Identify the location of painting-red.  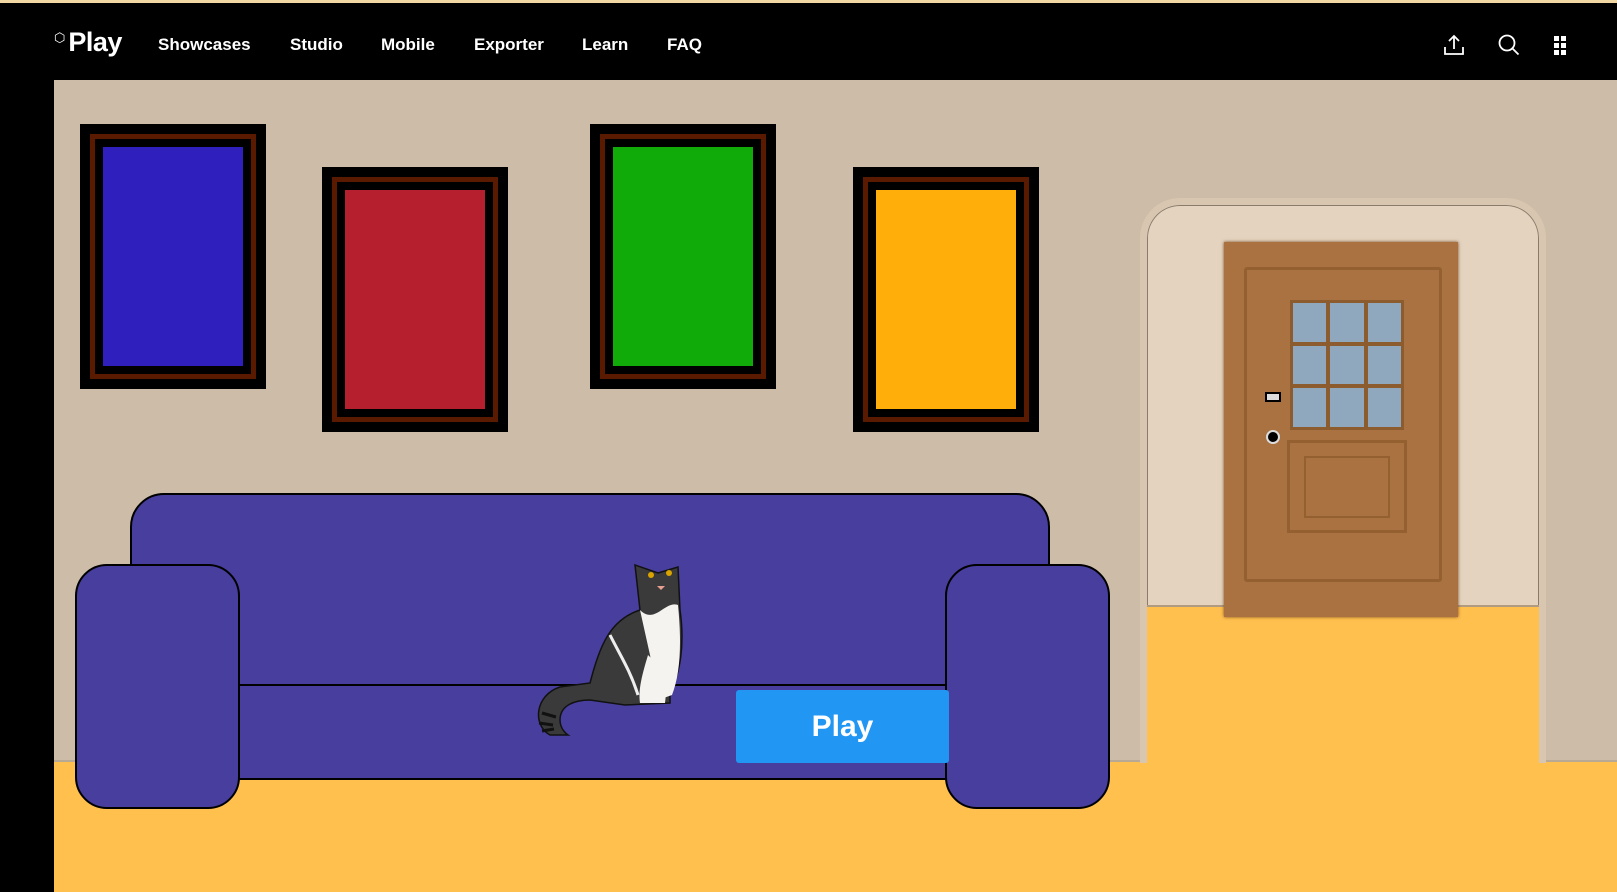
(415, 299).